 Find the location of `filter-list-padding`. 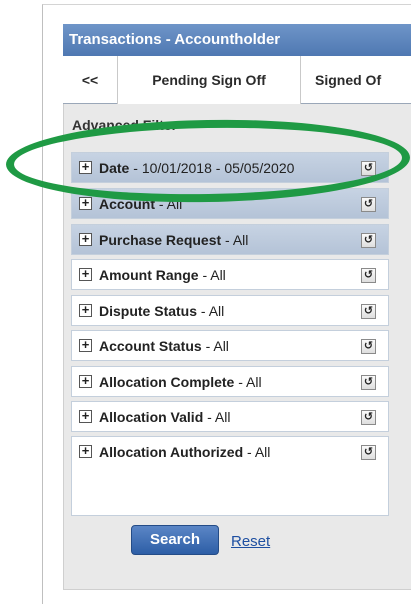

filter-list-padding is located at coordinates (230, 490).